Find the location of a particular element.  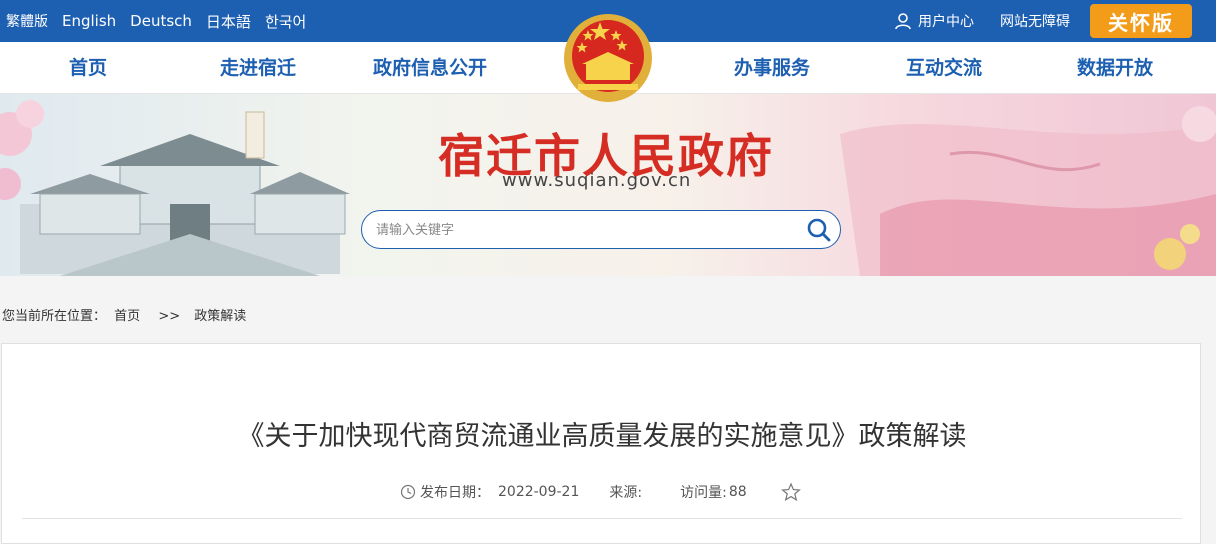

breadcrumb-label: 您当前所在位置： is located at coordinates (54, 316).